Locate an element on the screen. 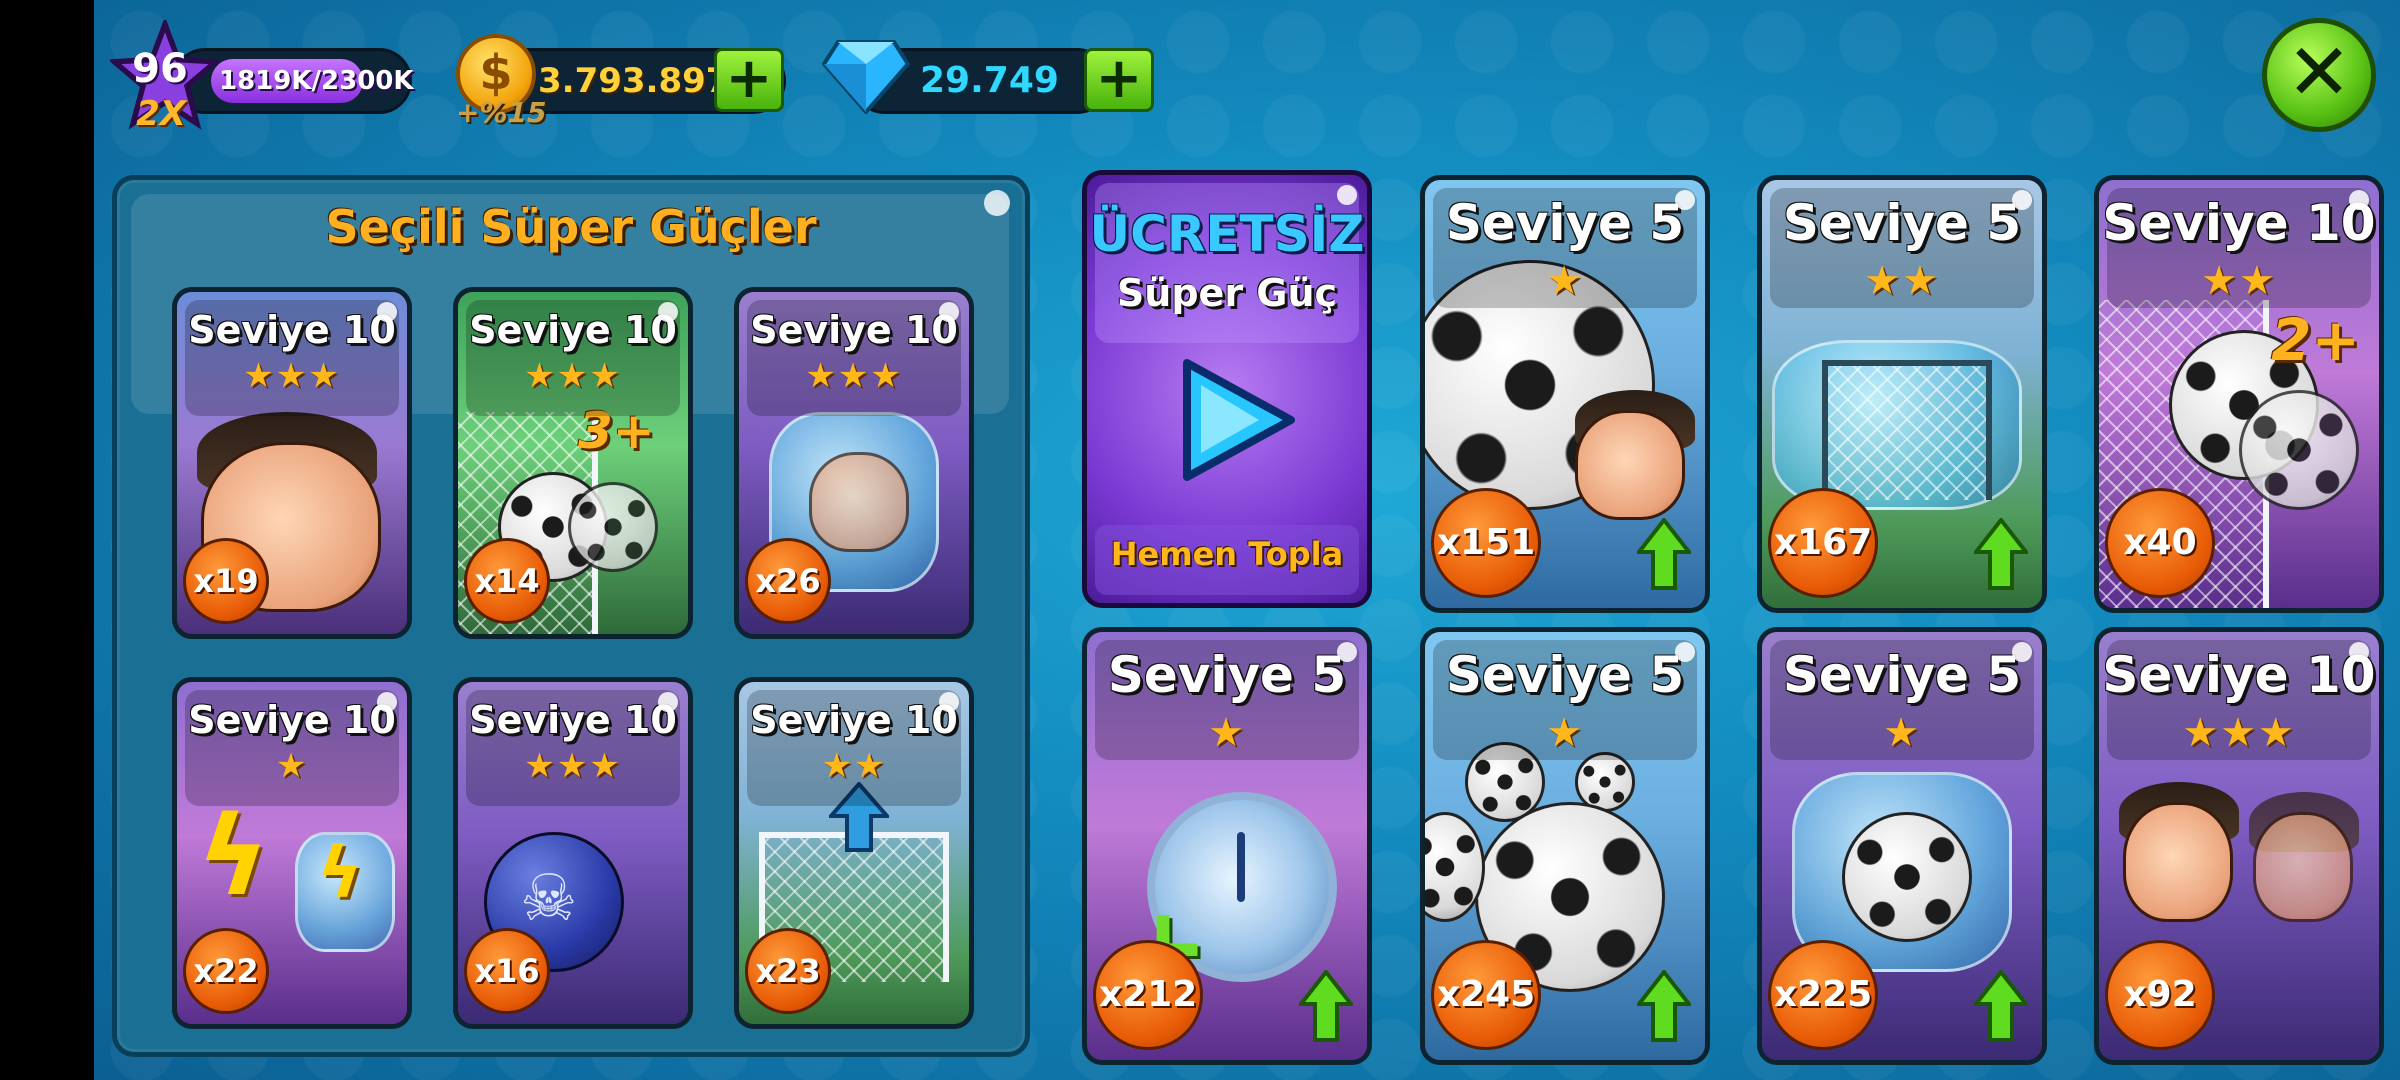 The image size is (2400, 1080). selected-power-card: 3+ Seviye 10 ★★★ x14 is located at coordinates (573, 463).